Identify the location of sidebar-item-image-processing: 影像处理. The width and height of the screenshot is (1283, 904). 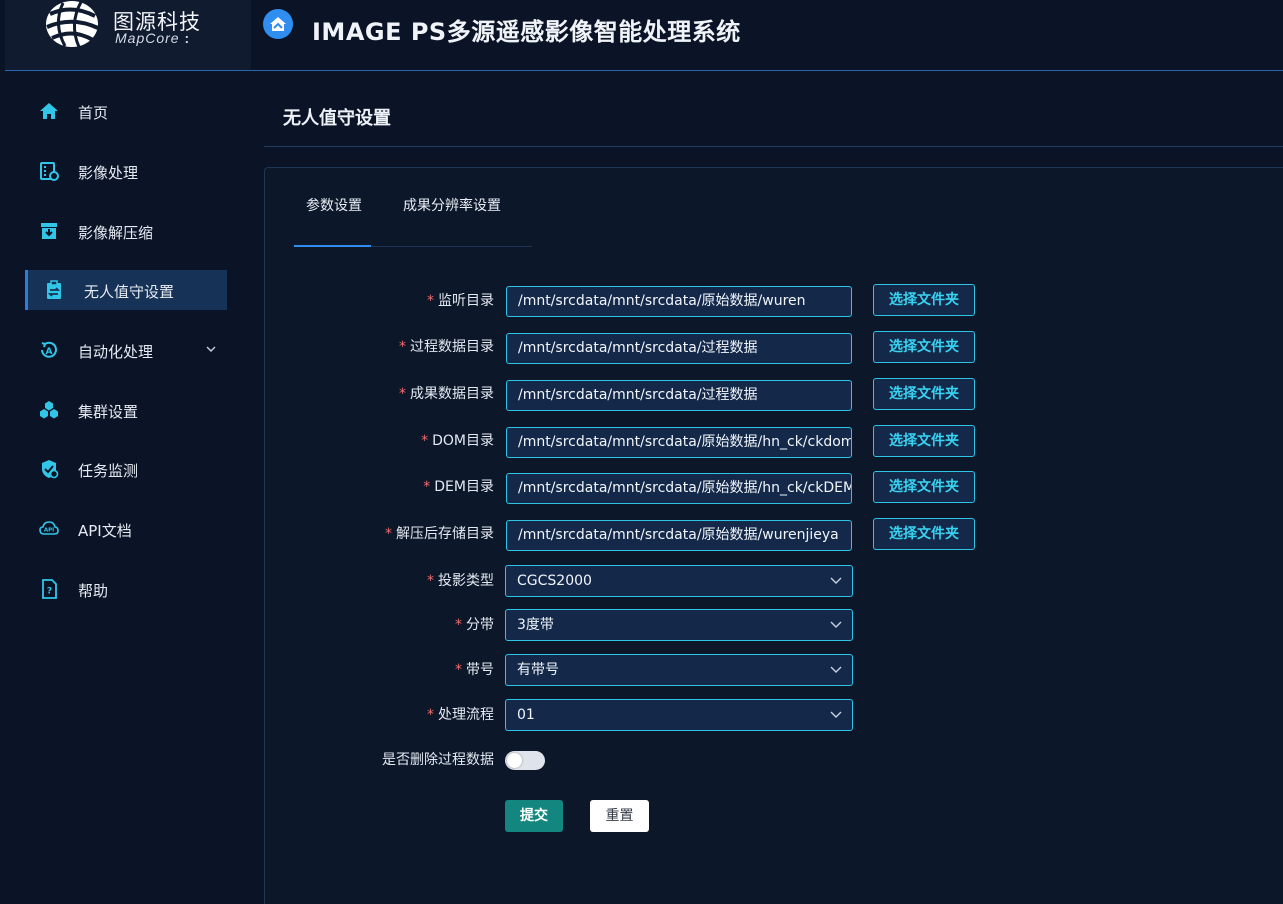
(119, 171).